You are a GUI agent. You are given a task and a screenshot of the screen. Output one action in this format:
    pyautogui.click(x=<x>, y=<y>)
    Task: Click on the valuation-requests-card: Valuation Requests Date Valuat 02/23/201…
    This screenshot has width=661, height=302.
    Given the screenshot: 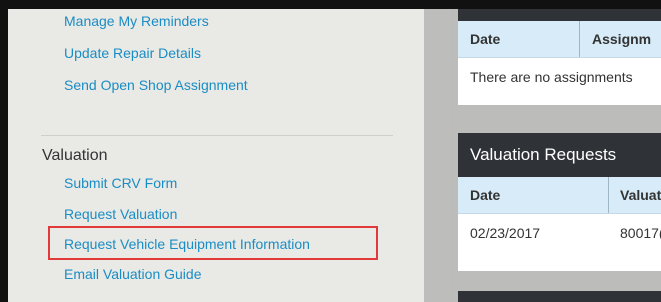 What is the action you would take?
    pyautogui.click(x=559, y=202)
    